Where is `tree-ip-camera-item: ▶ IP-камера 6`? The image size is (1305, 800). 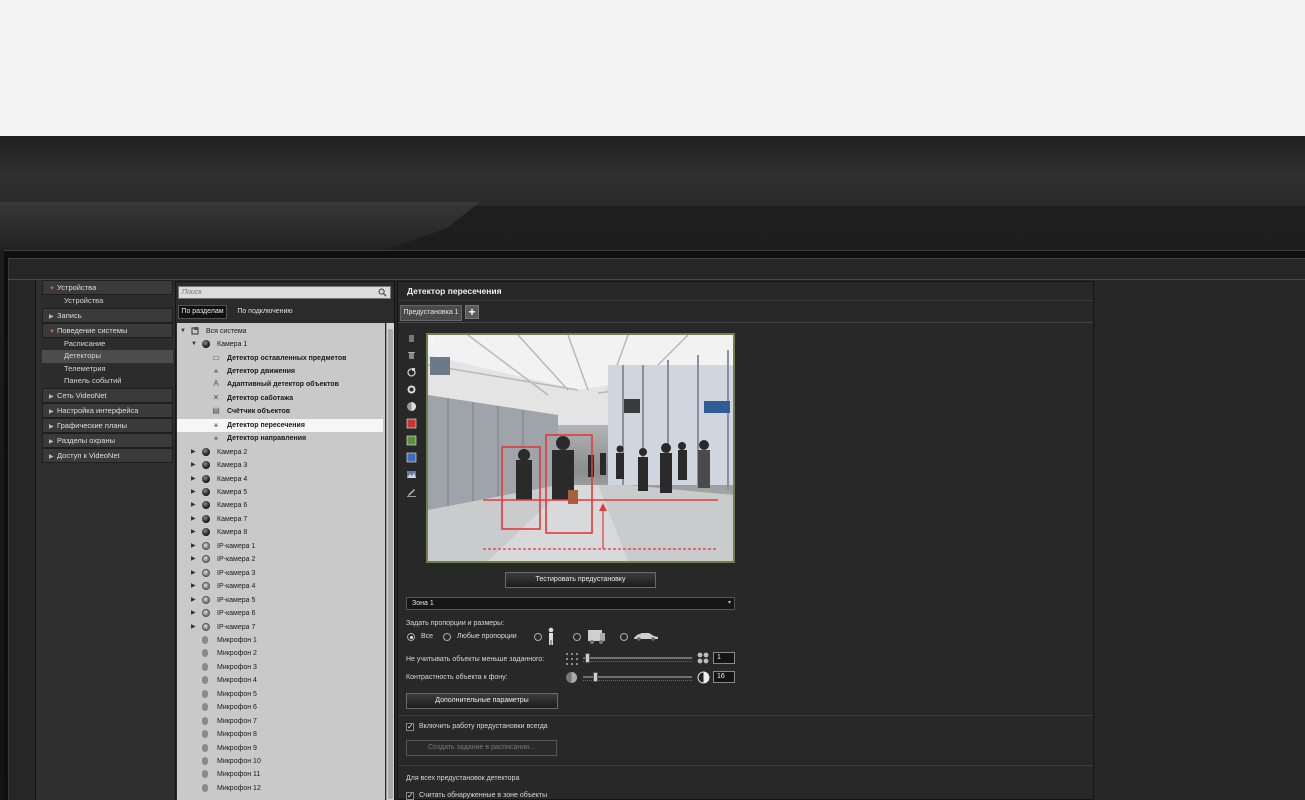 tree-ip-camera-item: ▶ IP-камера 6 is located at coordinates (280, 613).